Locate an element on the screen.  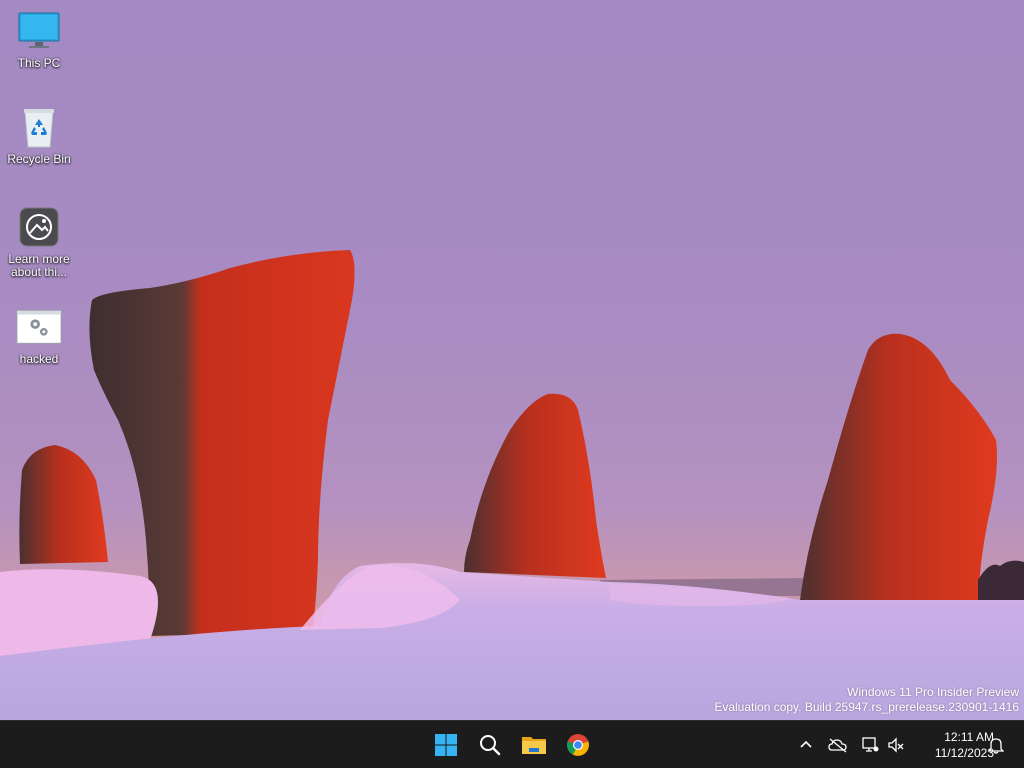
desktop-icon-hacked: hacked is located at coordinates (39, 335).